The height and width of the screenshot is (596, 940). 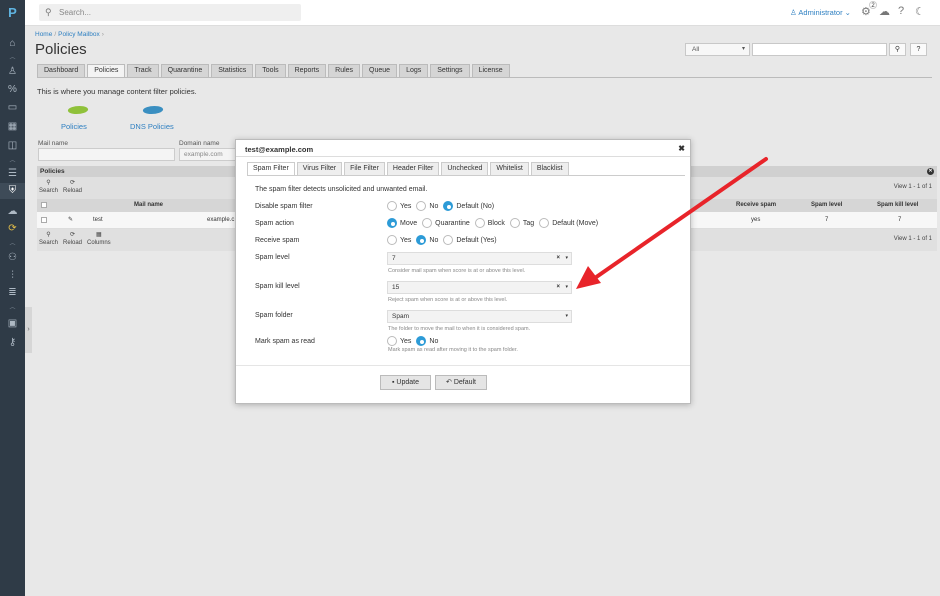 What do you see at coordinates (209, 154) in the screenshot?
I see `domain-name-input: example.com` at bounding box center [209, 154].